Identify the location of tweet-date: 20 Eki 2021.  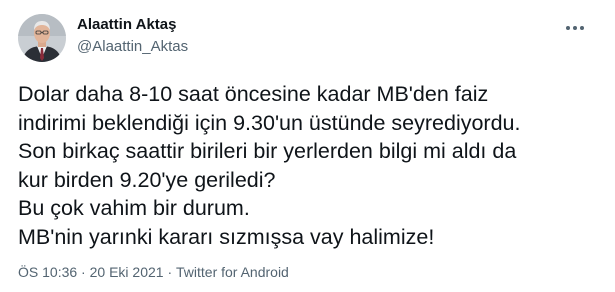
(127, 272).